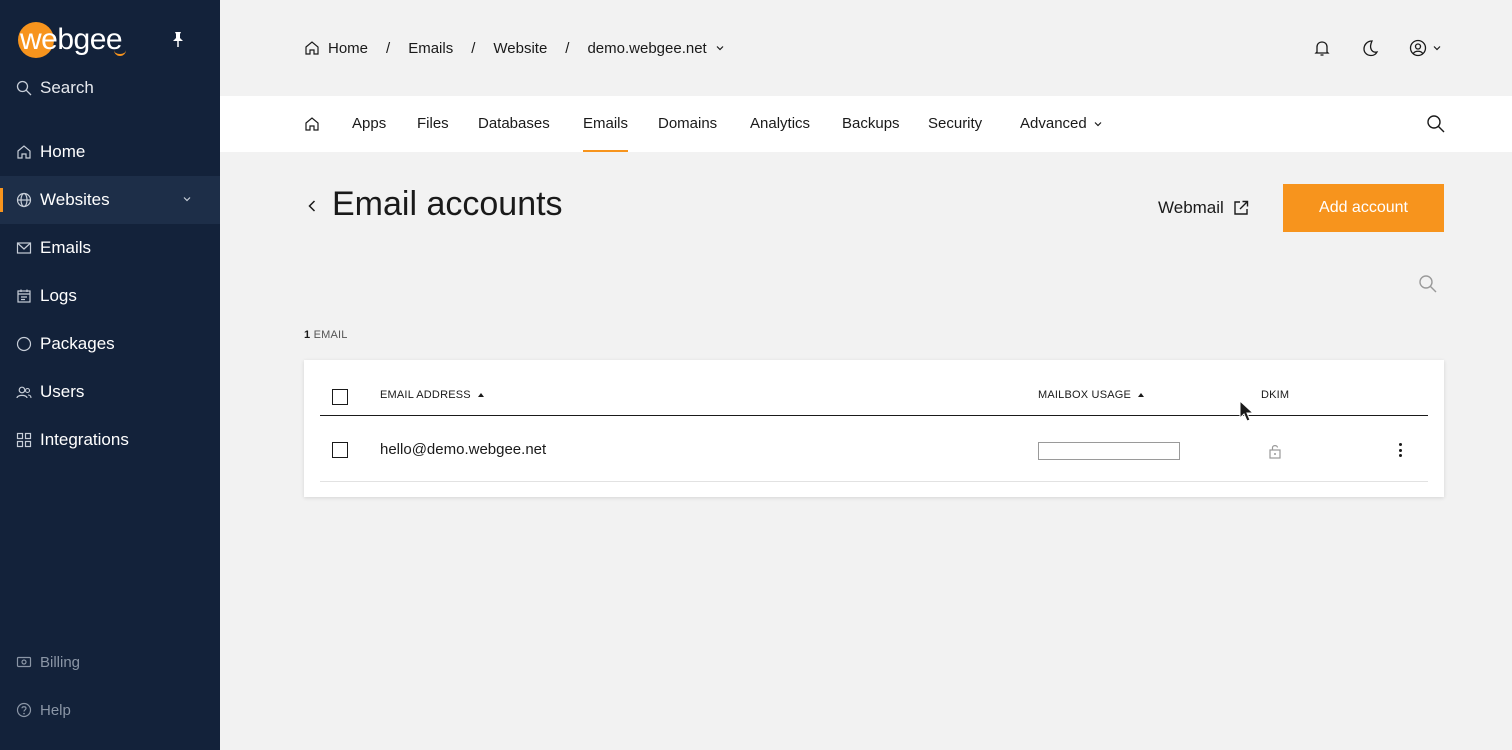 This screenshot has width=1512, height=750. I want to click on email-address-cell: hello@demo.webgee.net, so click(463, 449).